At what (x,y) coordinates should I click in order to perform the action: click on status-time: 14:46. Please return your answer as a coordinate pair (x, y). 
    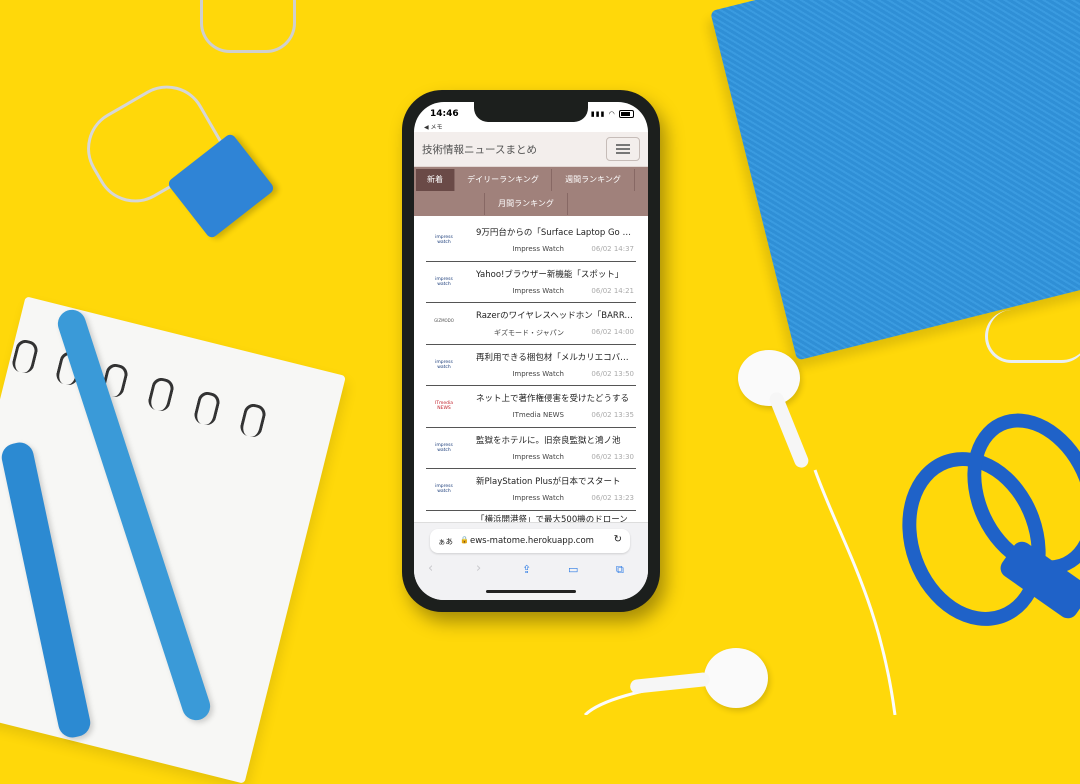
    Looking at the image, I should click on (444, 114).